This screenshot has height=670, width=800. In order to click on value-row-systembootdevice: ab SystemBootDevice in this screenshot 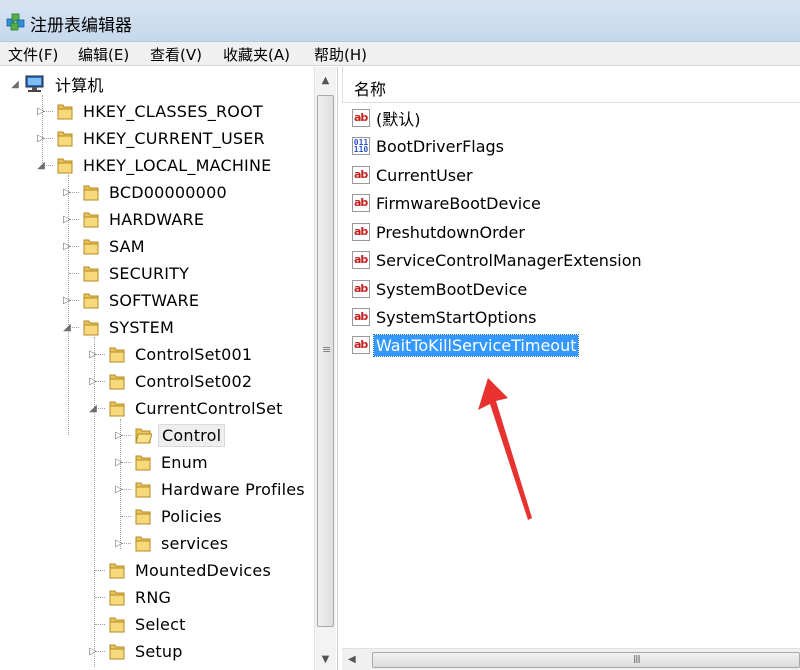, I will do `click(440, 289)`.